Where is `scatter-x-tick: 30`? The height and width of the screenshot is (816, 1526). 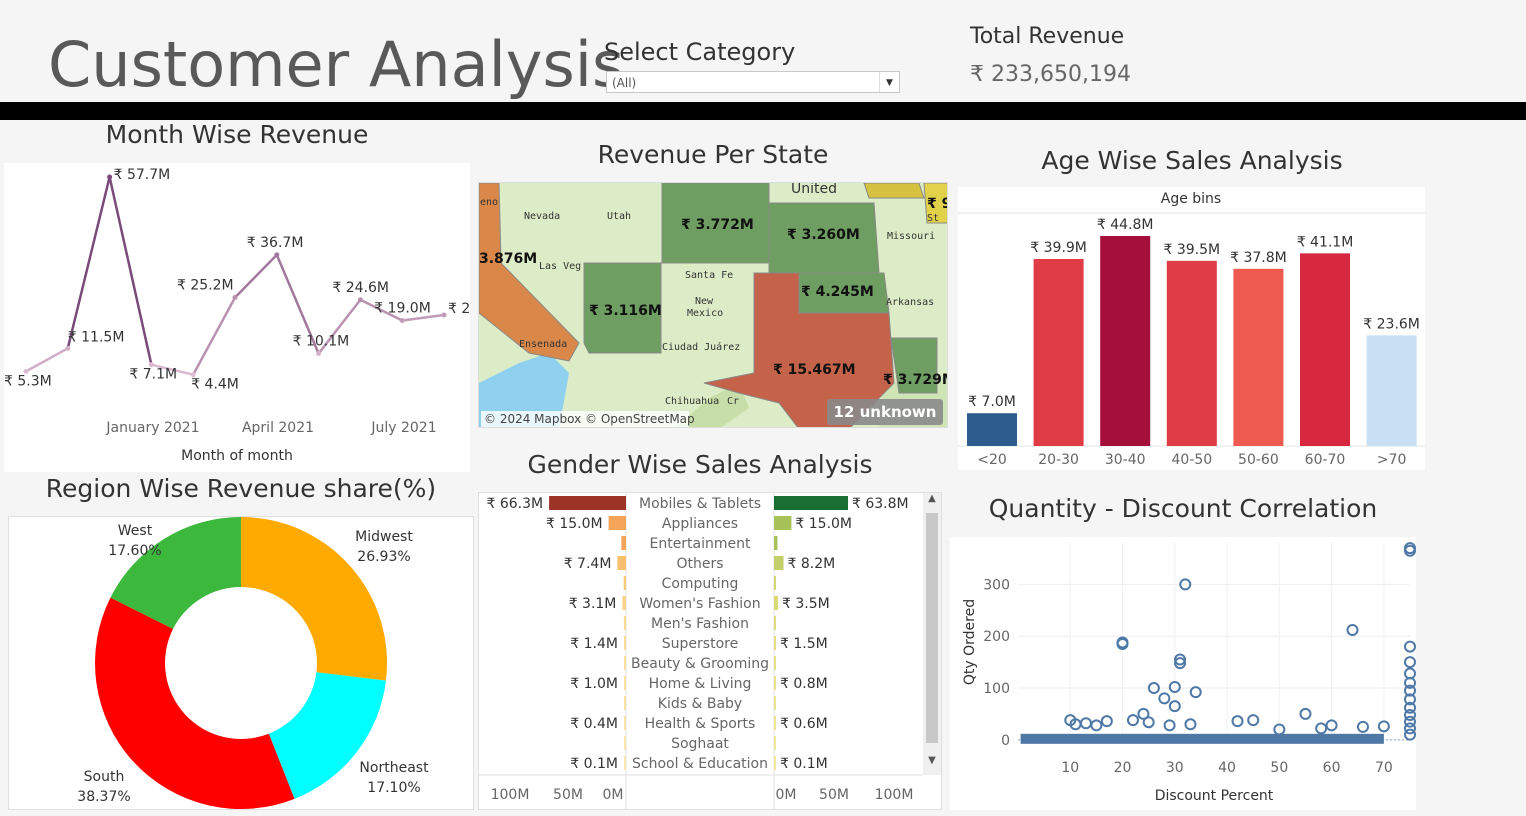 scatter-x-tick: 30 is located at coordinates (1175, 768).